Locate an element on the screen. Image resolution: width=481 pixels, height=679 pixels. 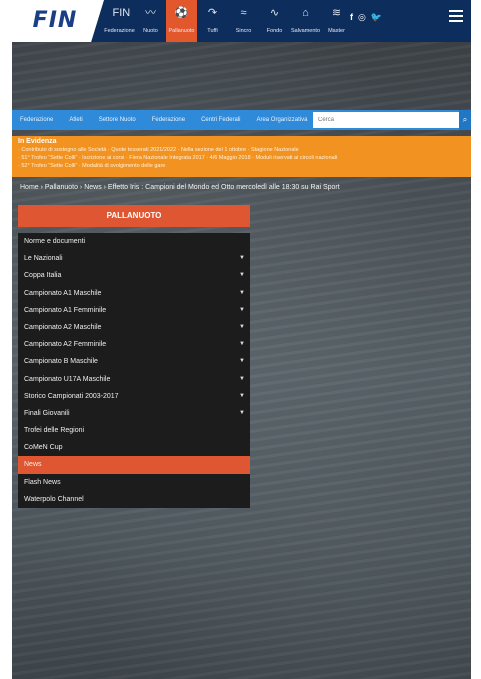
facebook-icon: f is located at coordinates (351, 17).